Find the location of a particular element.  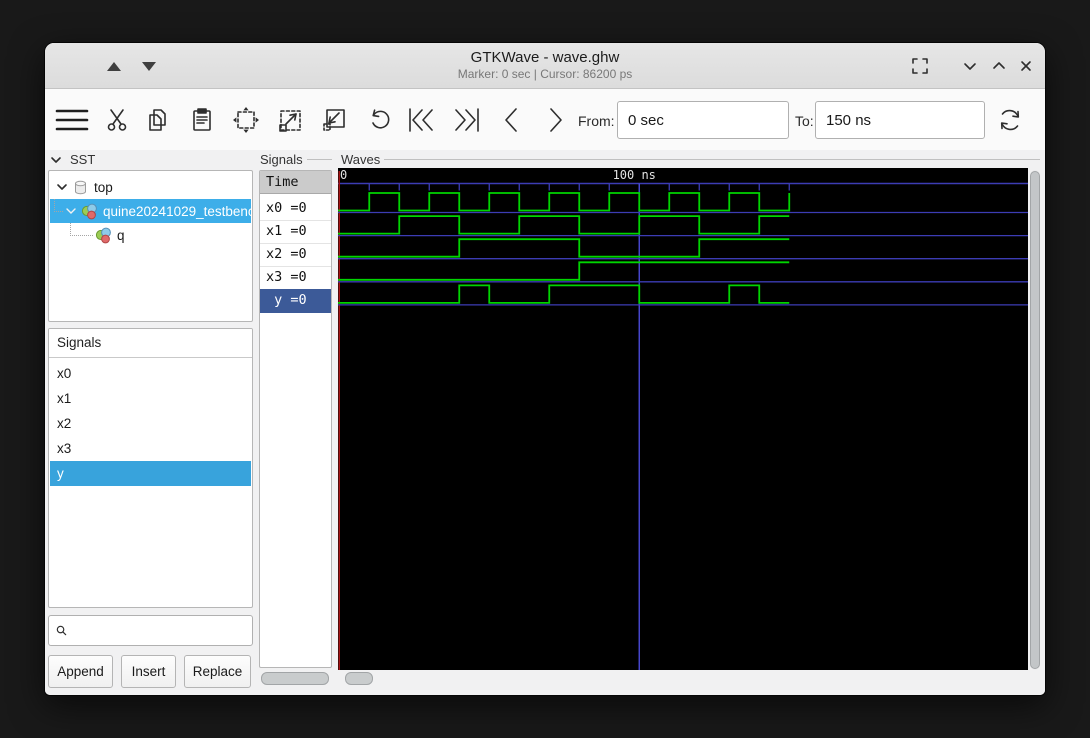

svg-text: 0 is located at coordinates (343, 175).